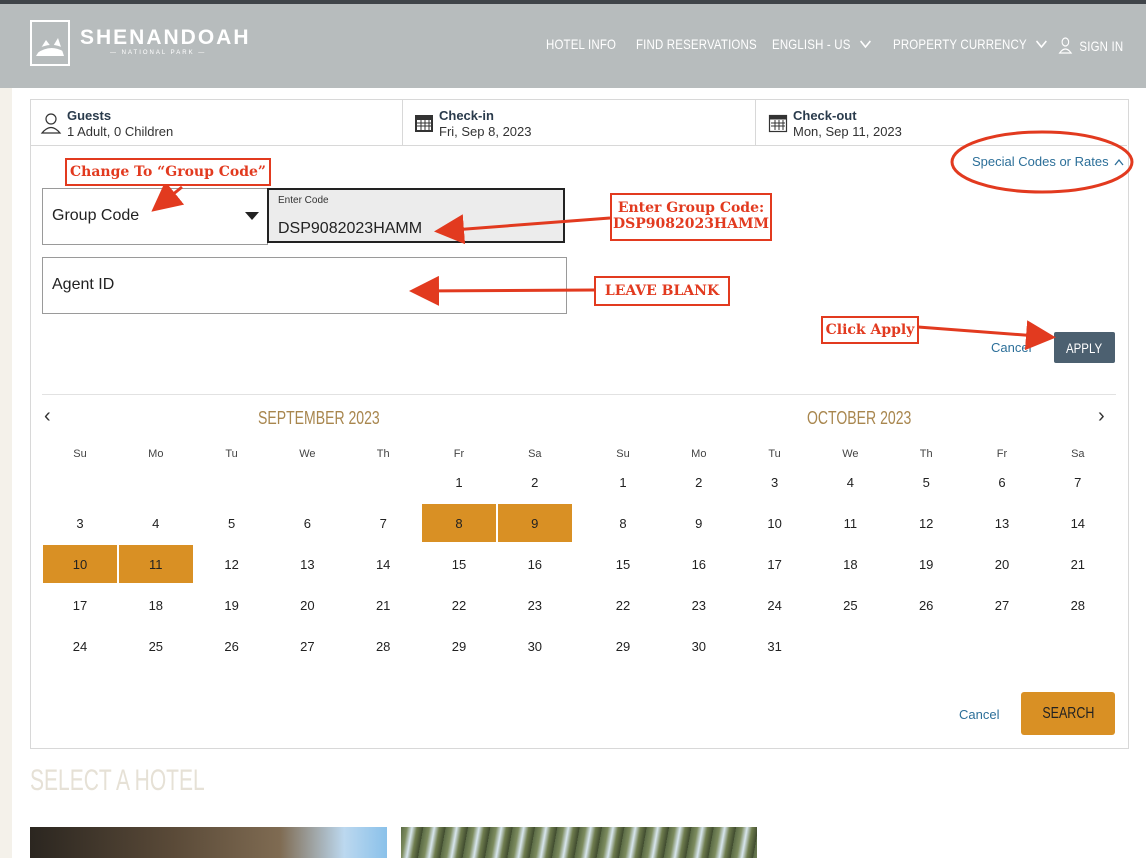 This screenshot has height=858, width=1146. I want to click on calendar-day-oct-4: 4, so click(850, 482).